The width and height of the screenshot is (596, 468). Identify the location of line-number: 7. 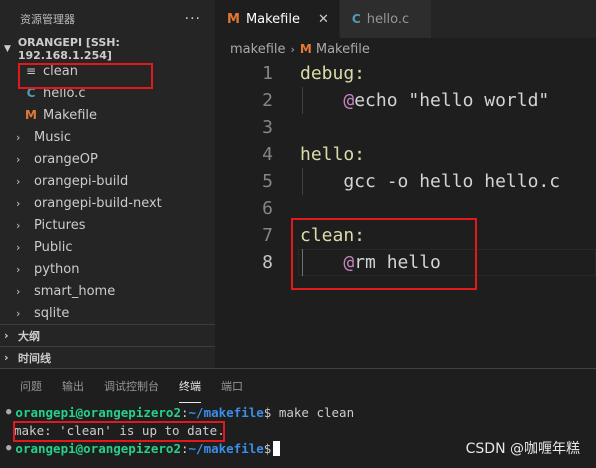
(267, 235).